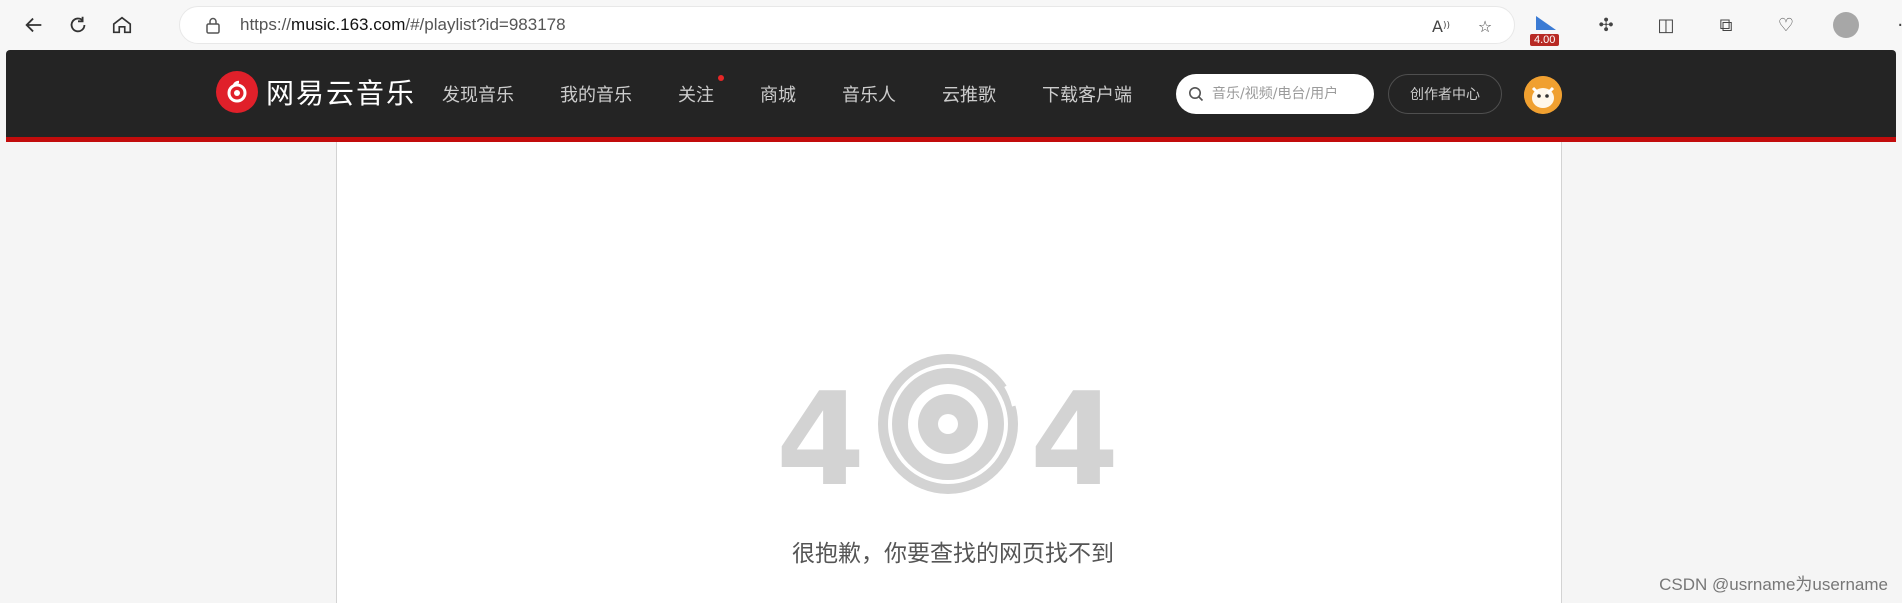 This screenshot has height=603, width=1902. I want to click on logo-text: 网易云音乐, so click(341, 93).